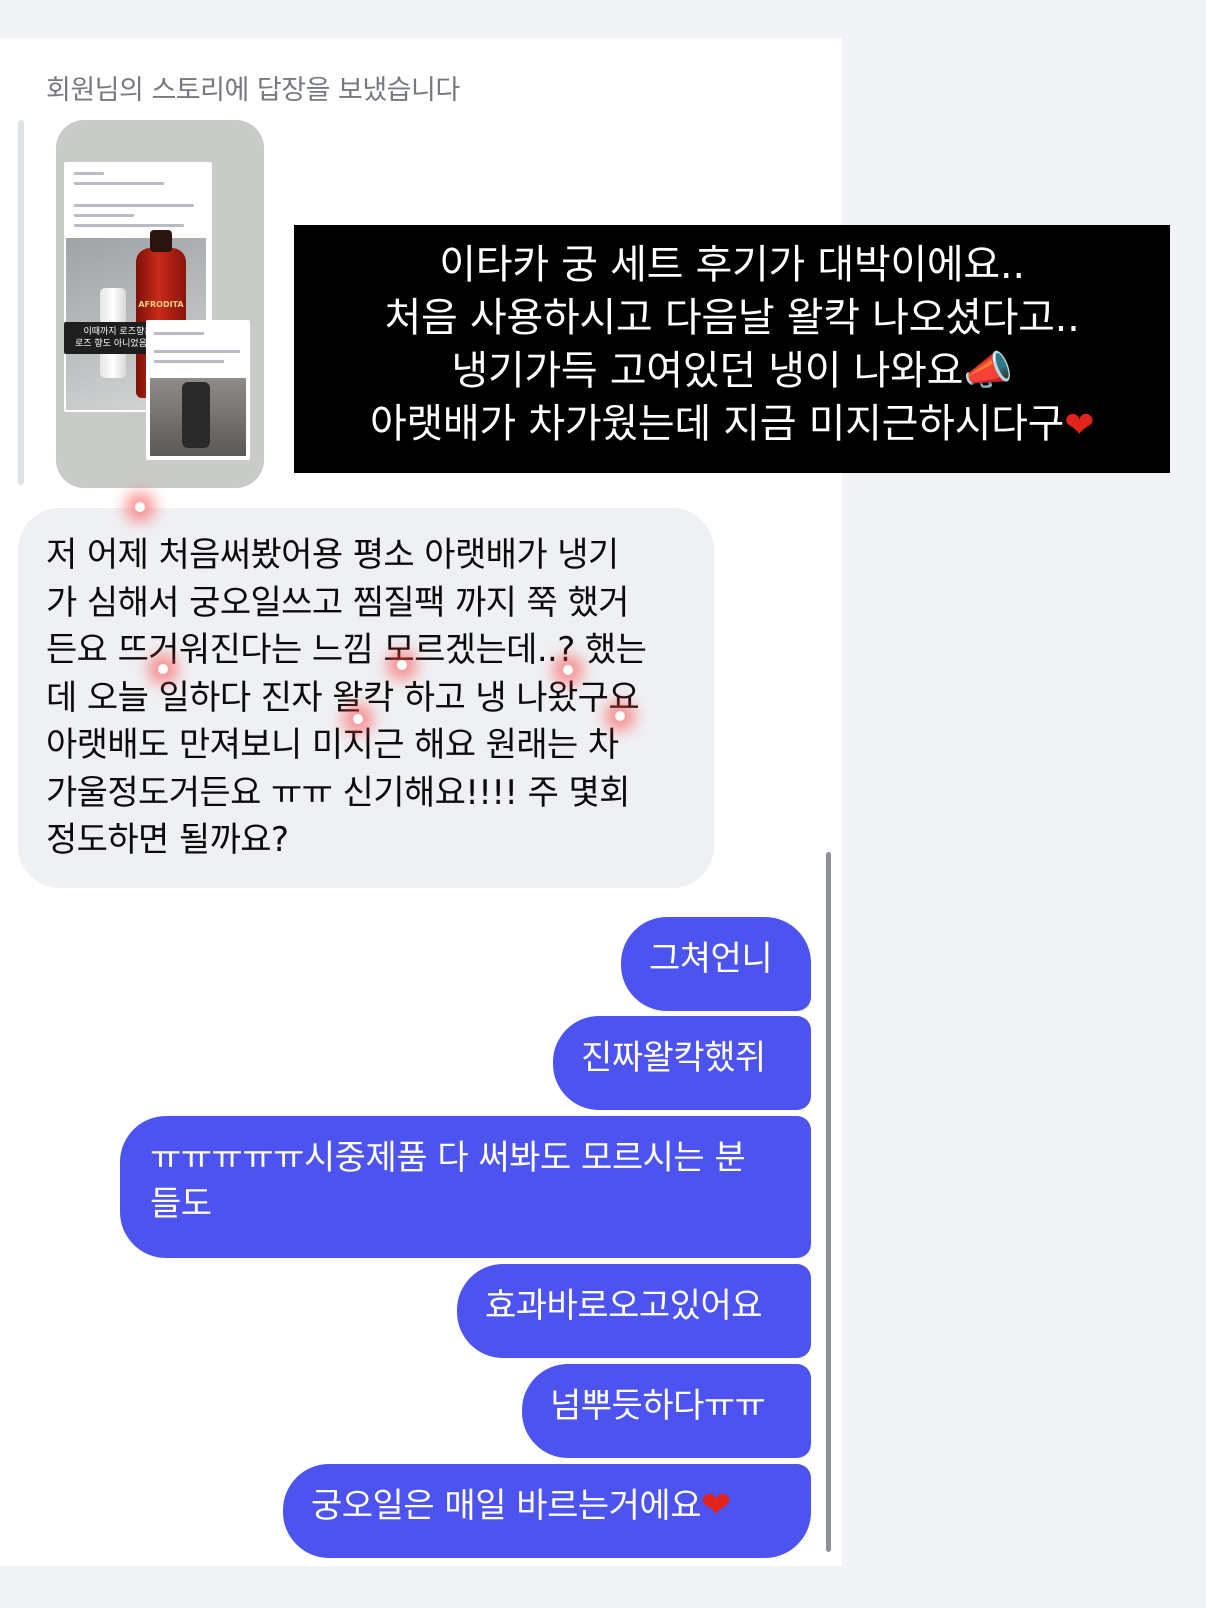 Image resolution: width=1206 pixels, height=1608 pixels. What do you see at coordinates (448, 1158) in the screenshot?
I see `message-line: ㅠㅠㅠㅠㅠ시중제품 다 써봐도 모르시는 분` at bounding box center [448, 1158].